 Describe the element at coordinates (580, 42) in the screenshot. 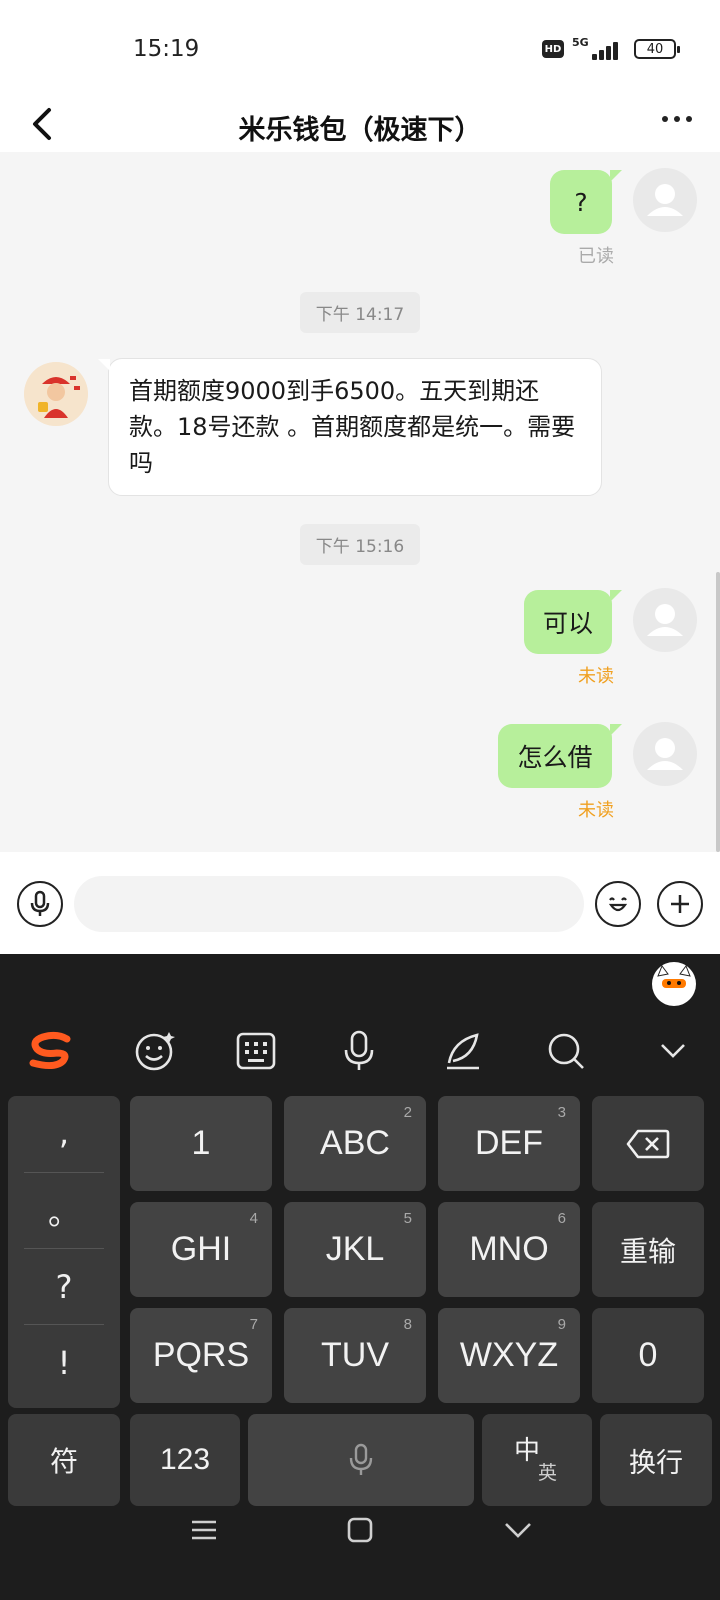

I see `network-type: 5G` at that location.